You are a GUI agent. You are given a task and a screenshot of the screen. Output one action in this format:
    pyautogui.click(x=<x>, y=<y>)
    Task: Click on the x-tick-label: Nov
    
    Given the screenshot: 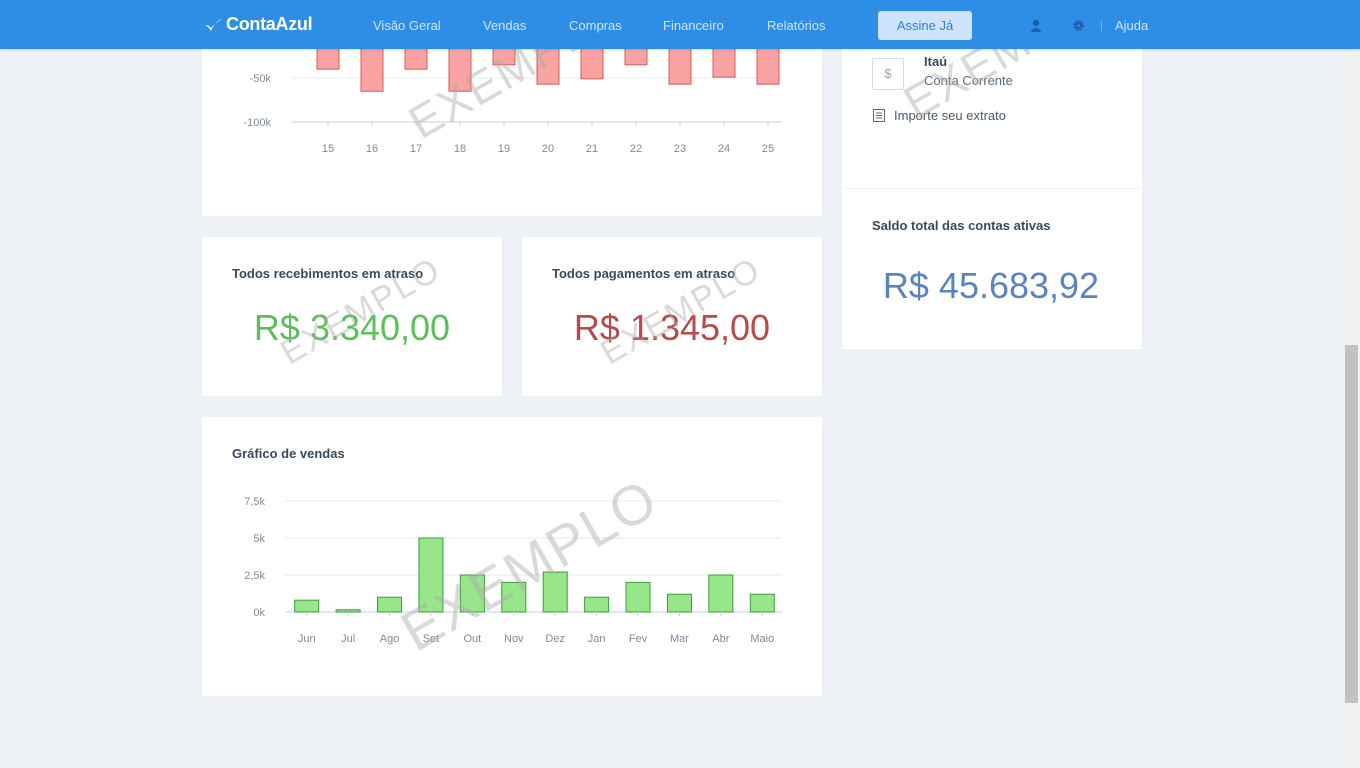 What is the action you would take?
    pyautogui.click(x=514, y=639)
    